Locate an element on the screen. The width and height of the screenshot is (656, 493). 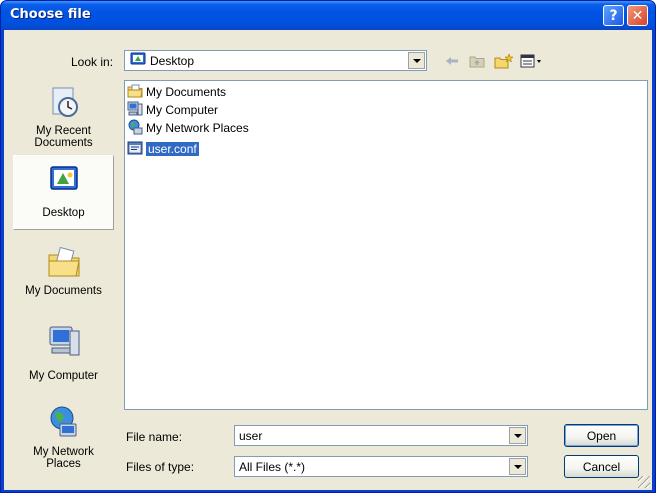
file-name: My Computer is located at coordinates (182, 110).